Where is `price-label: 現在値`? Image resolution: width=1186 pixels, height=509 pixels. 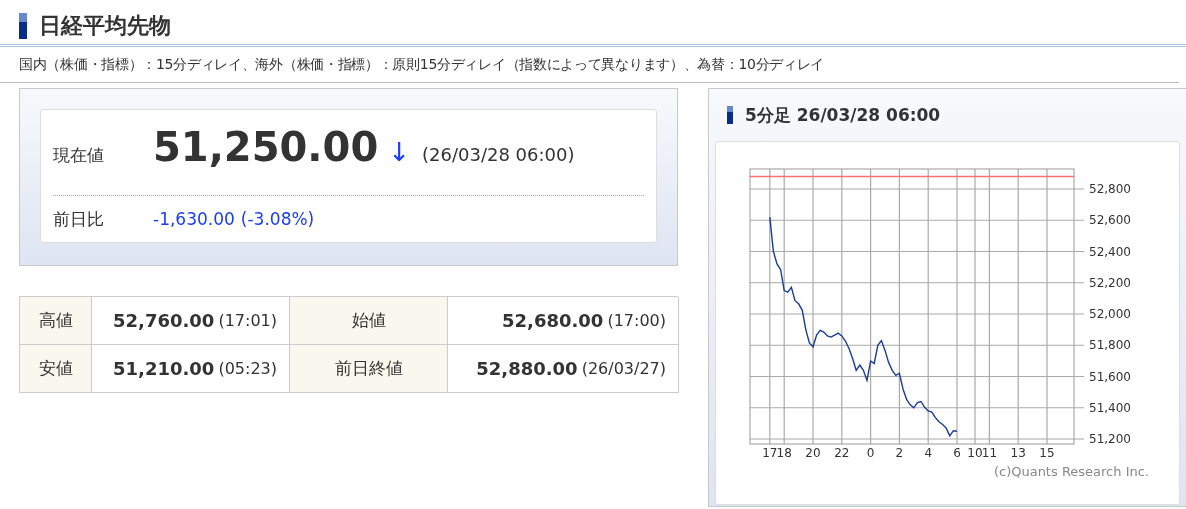
price-label: 現在値 is located at coordinates (79, 155).